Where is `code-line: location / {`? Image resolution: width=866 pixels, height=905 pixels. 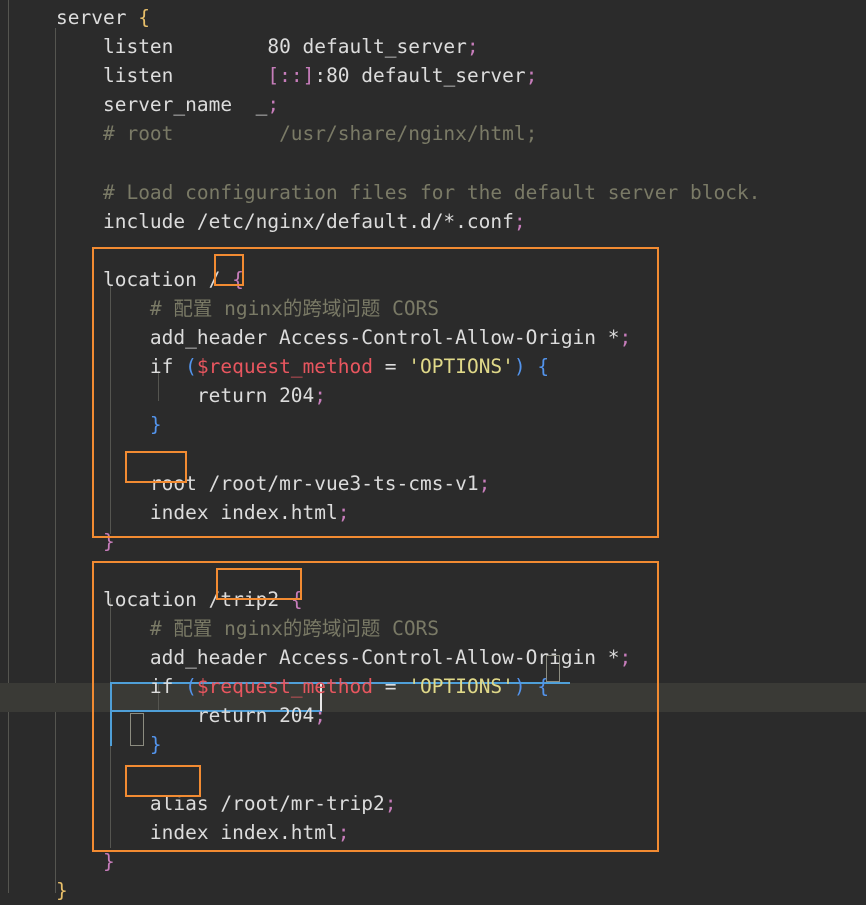 code-line: location / { is located at coordinates (433, 279).